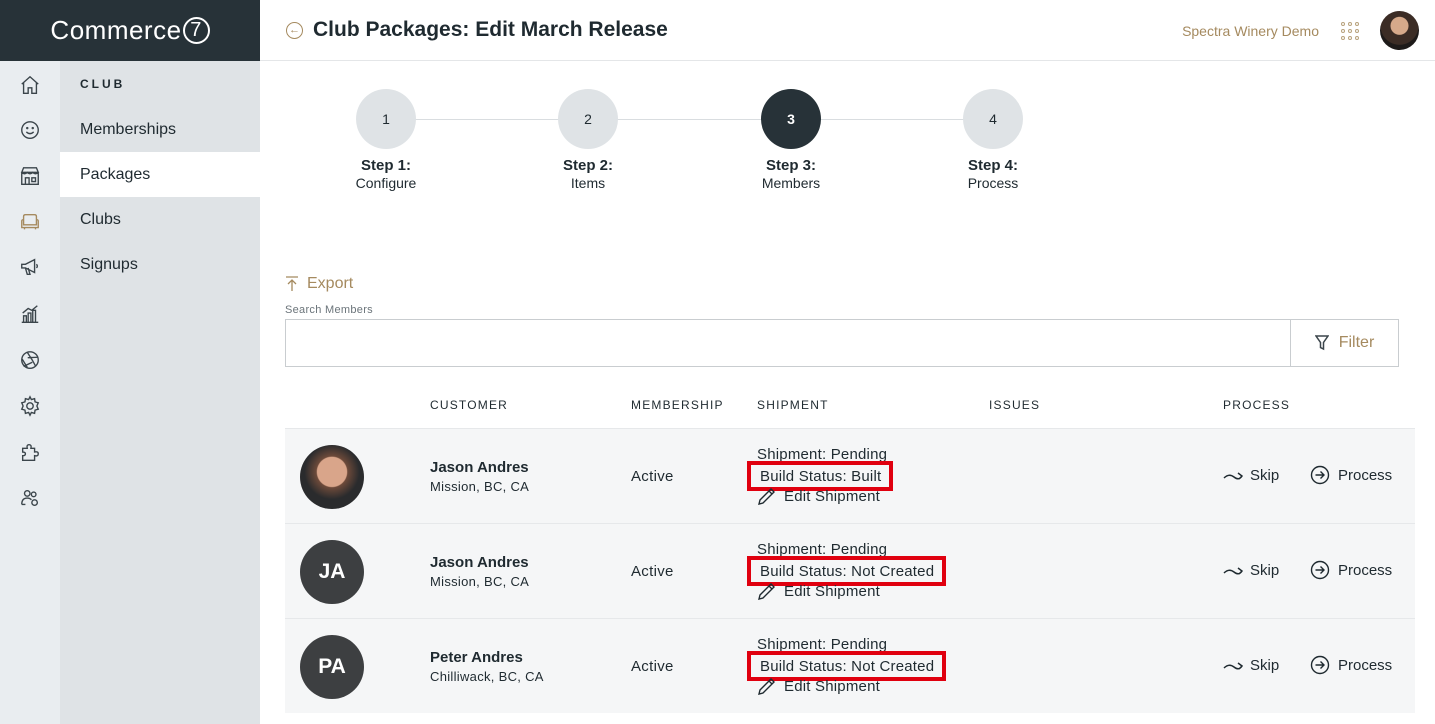 The width and height of the screenshot is (1435, 724). I want to click on step-number: 1, so click(386, 119).